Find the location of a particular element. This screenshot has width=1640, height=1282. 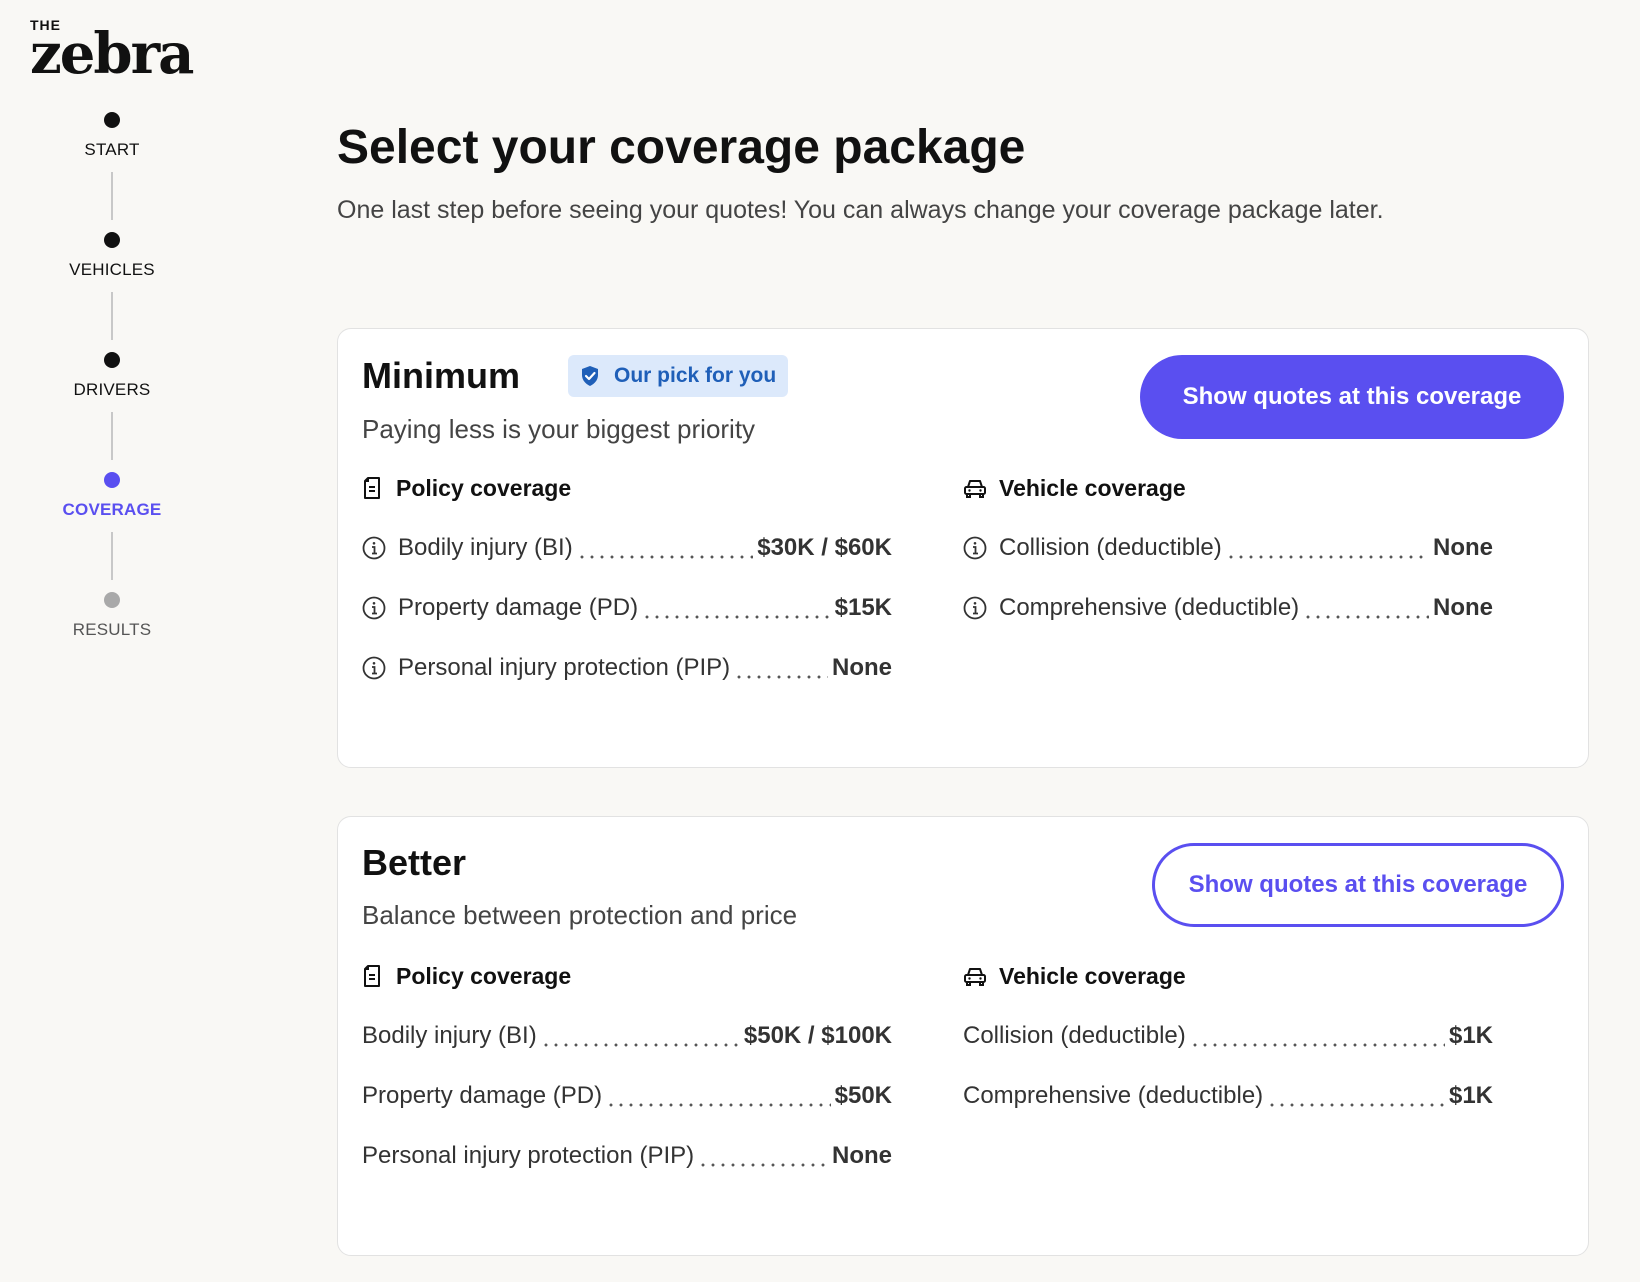

recommended-badge: Our pick for you is located at coordinates (678, 376).